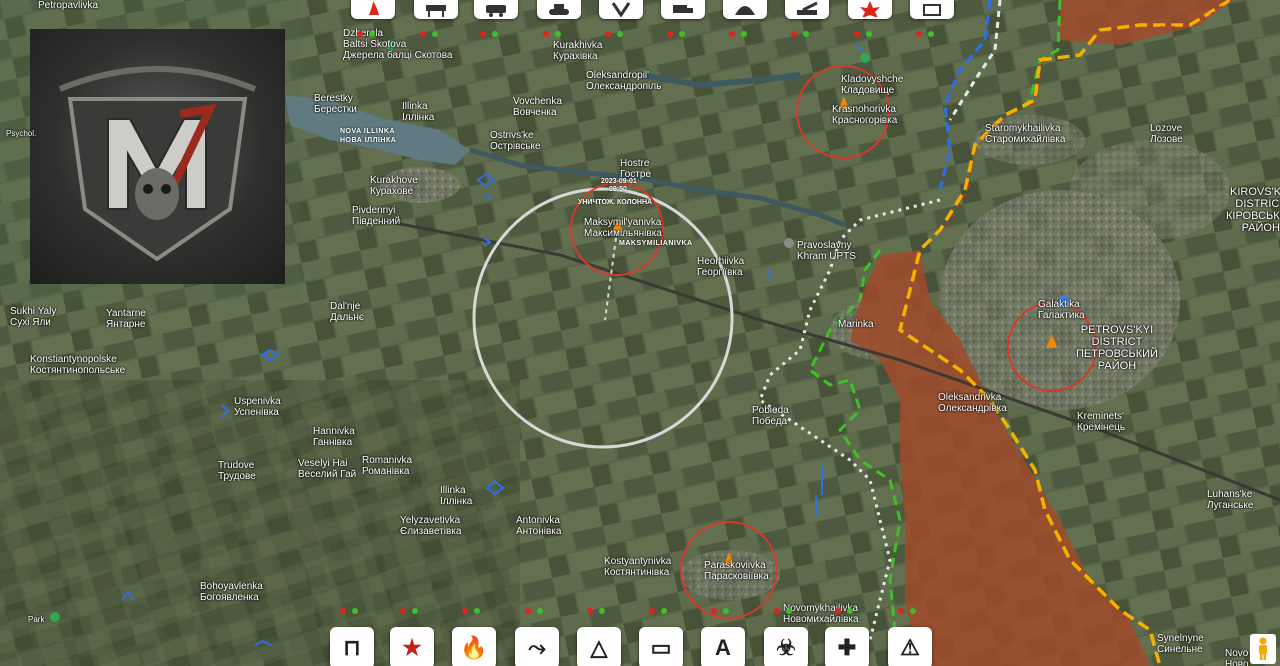 Image resolution: width=1280 pixels, height=666 pixels. What do you see at coordinates (972, 408) in the screenshot?
I see `town-name-cyrillic: Олександрівка` at bounding box center [972, 408].